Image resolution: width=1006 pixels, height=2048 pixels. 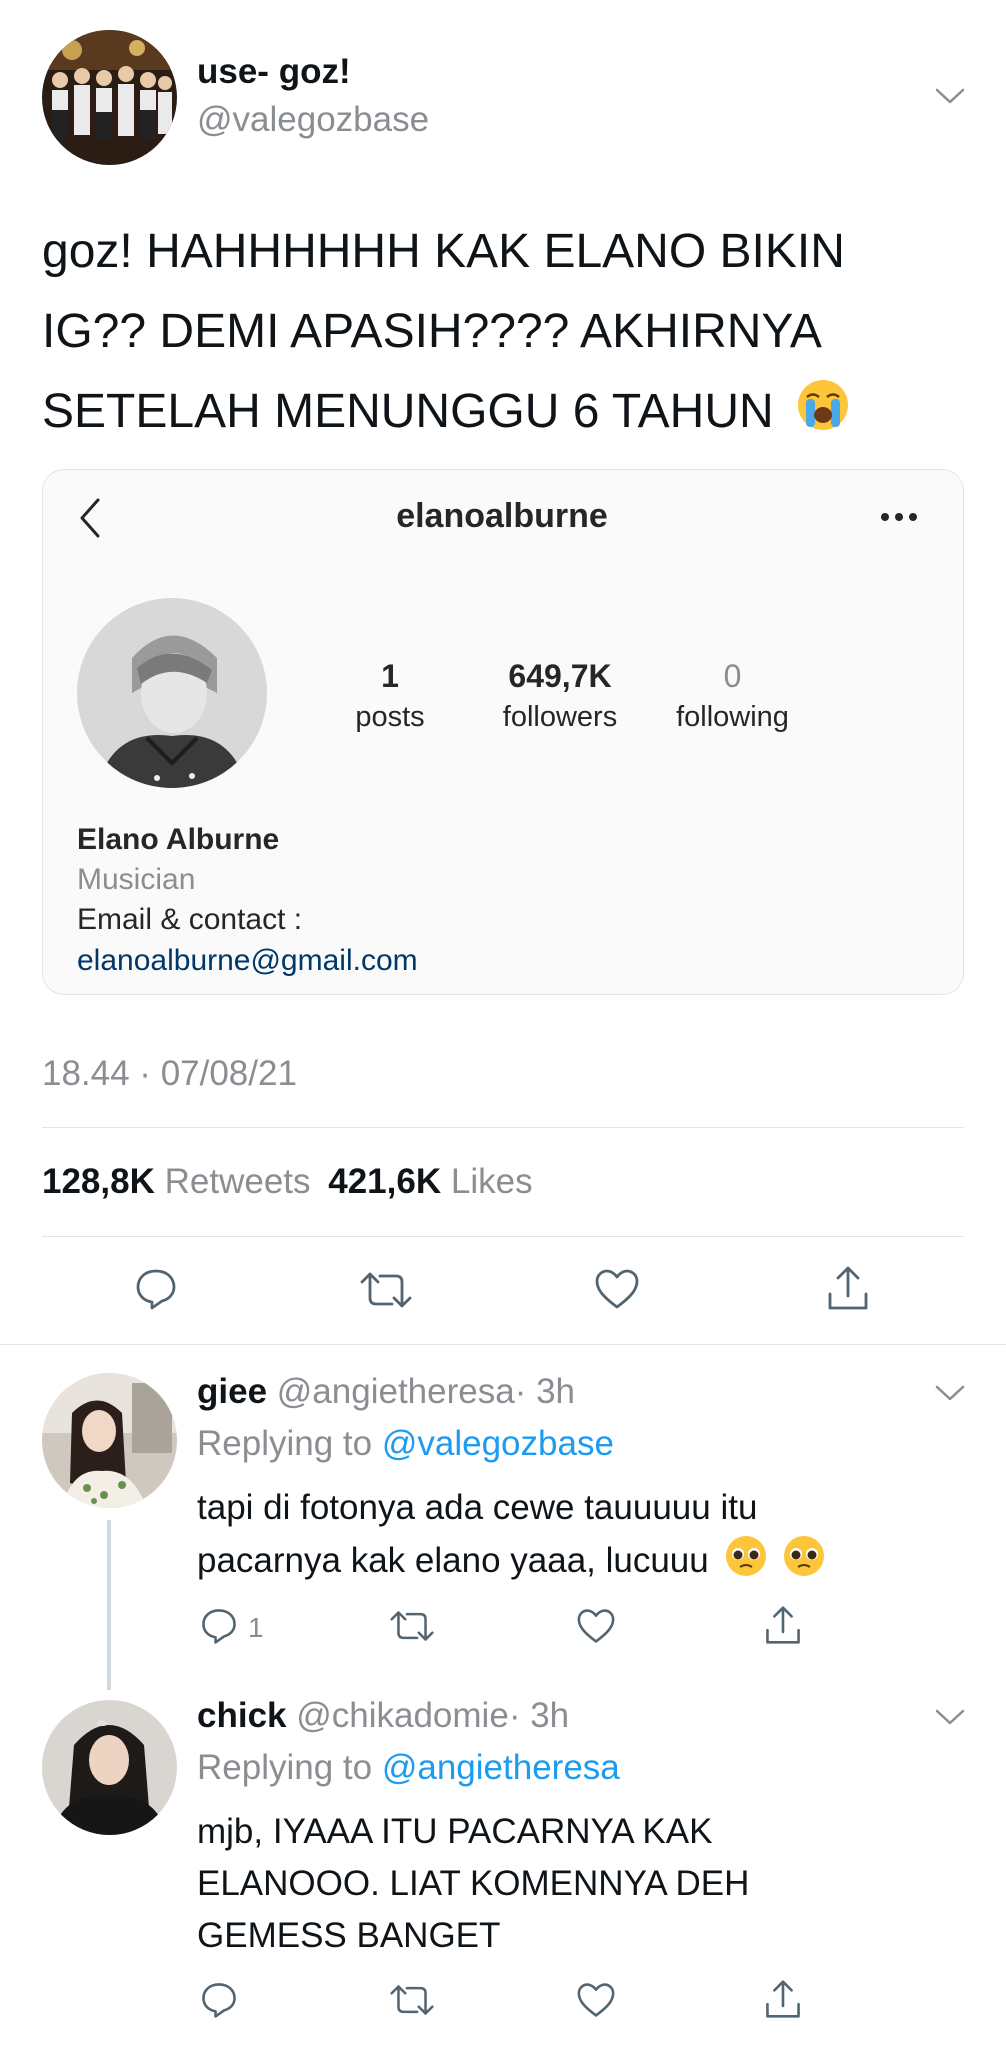 I want to click on reply-header: giee @angietheresa· 3h, so click(x=386, y=1392).